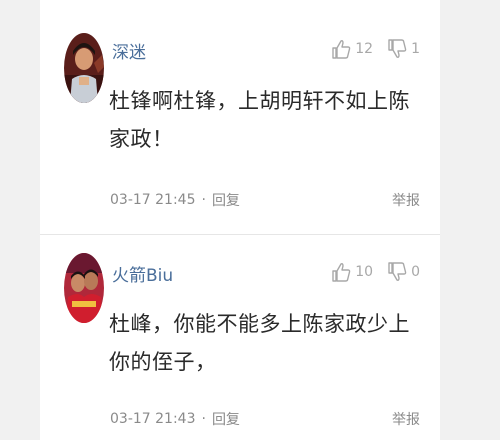 Image resolution: width=500 pixels, height=440 pixels. I want to click on dislike-button: 1, so click(403, 49).